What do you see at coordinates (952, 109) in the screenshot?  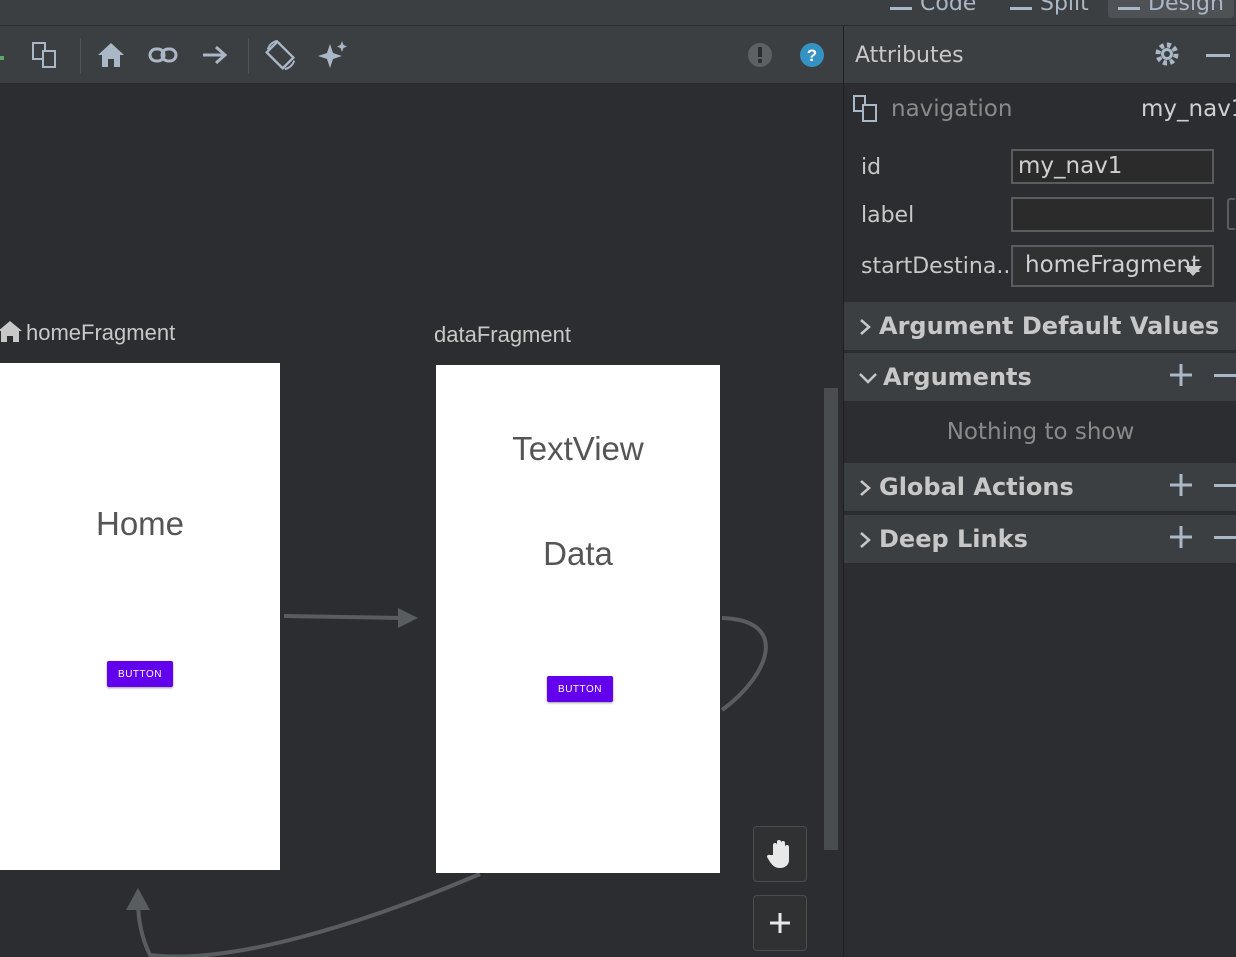 I see `component-type: navigation` at bounding box center [952, 109].